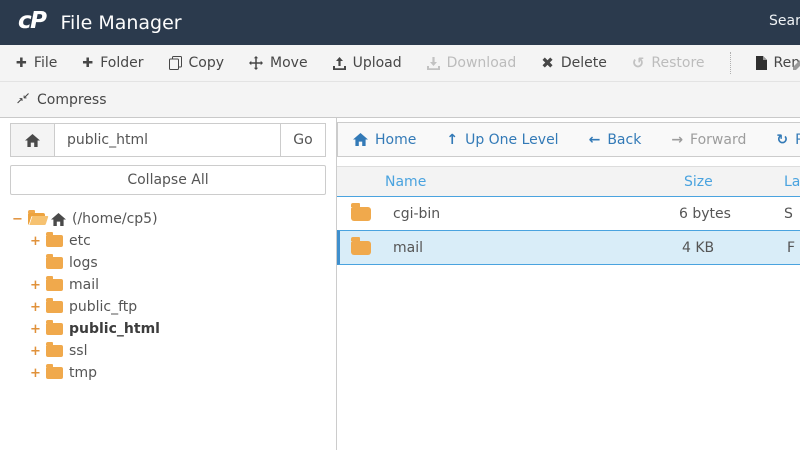 The height and width of the screenshot is (450, 800). I want to click on tree-root-home: − (/home/cp5), so click(168, 219).